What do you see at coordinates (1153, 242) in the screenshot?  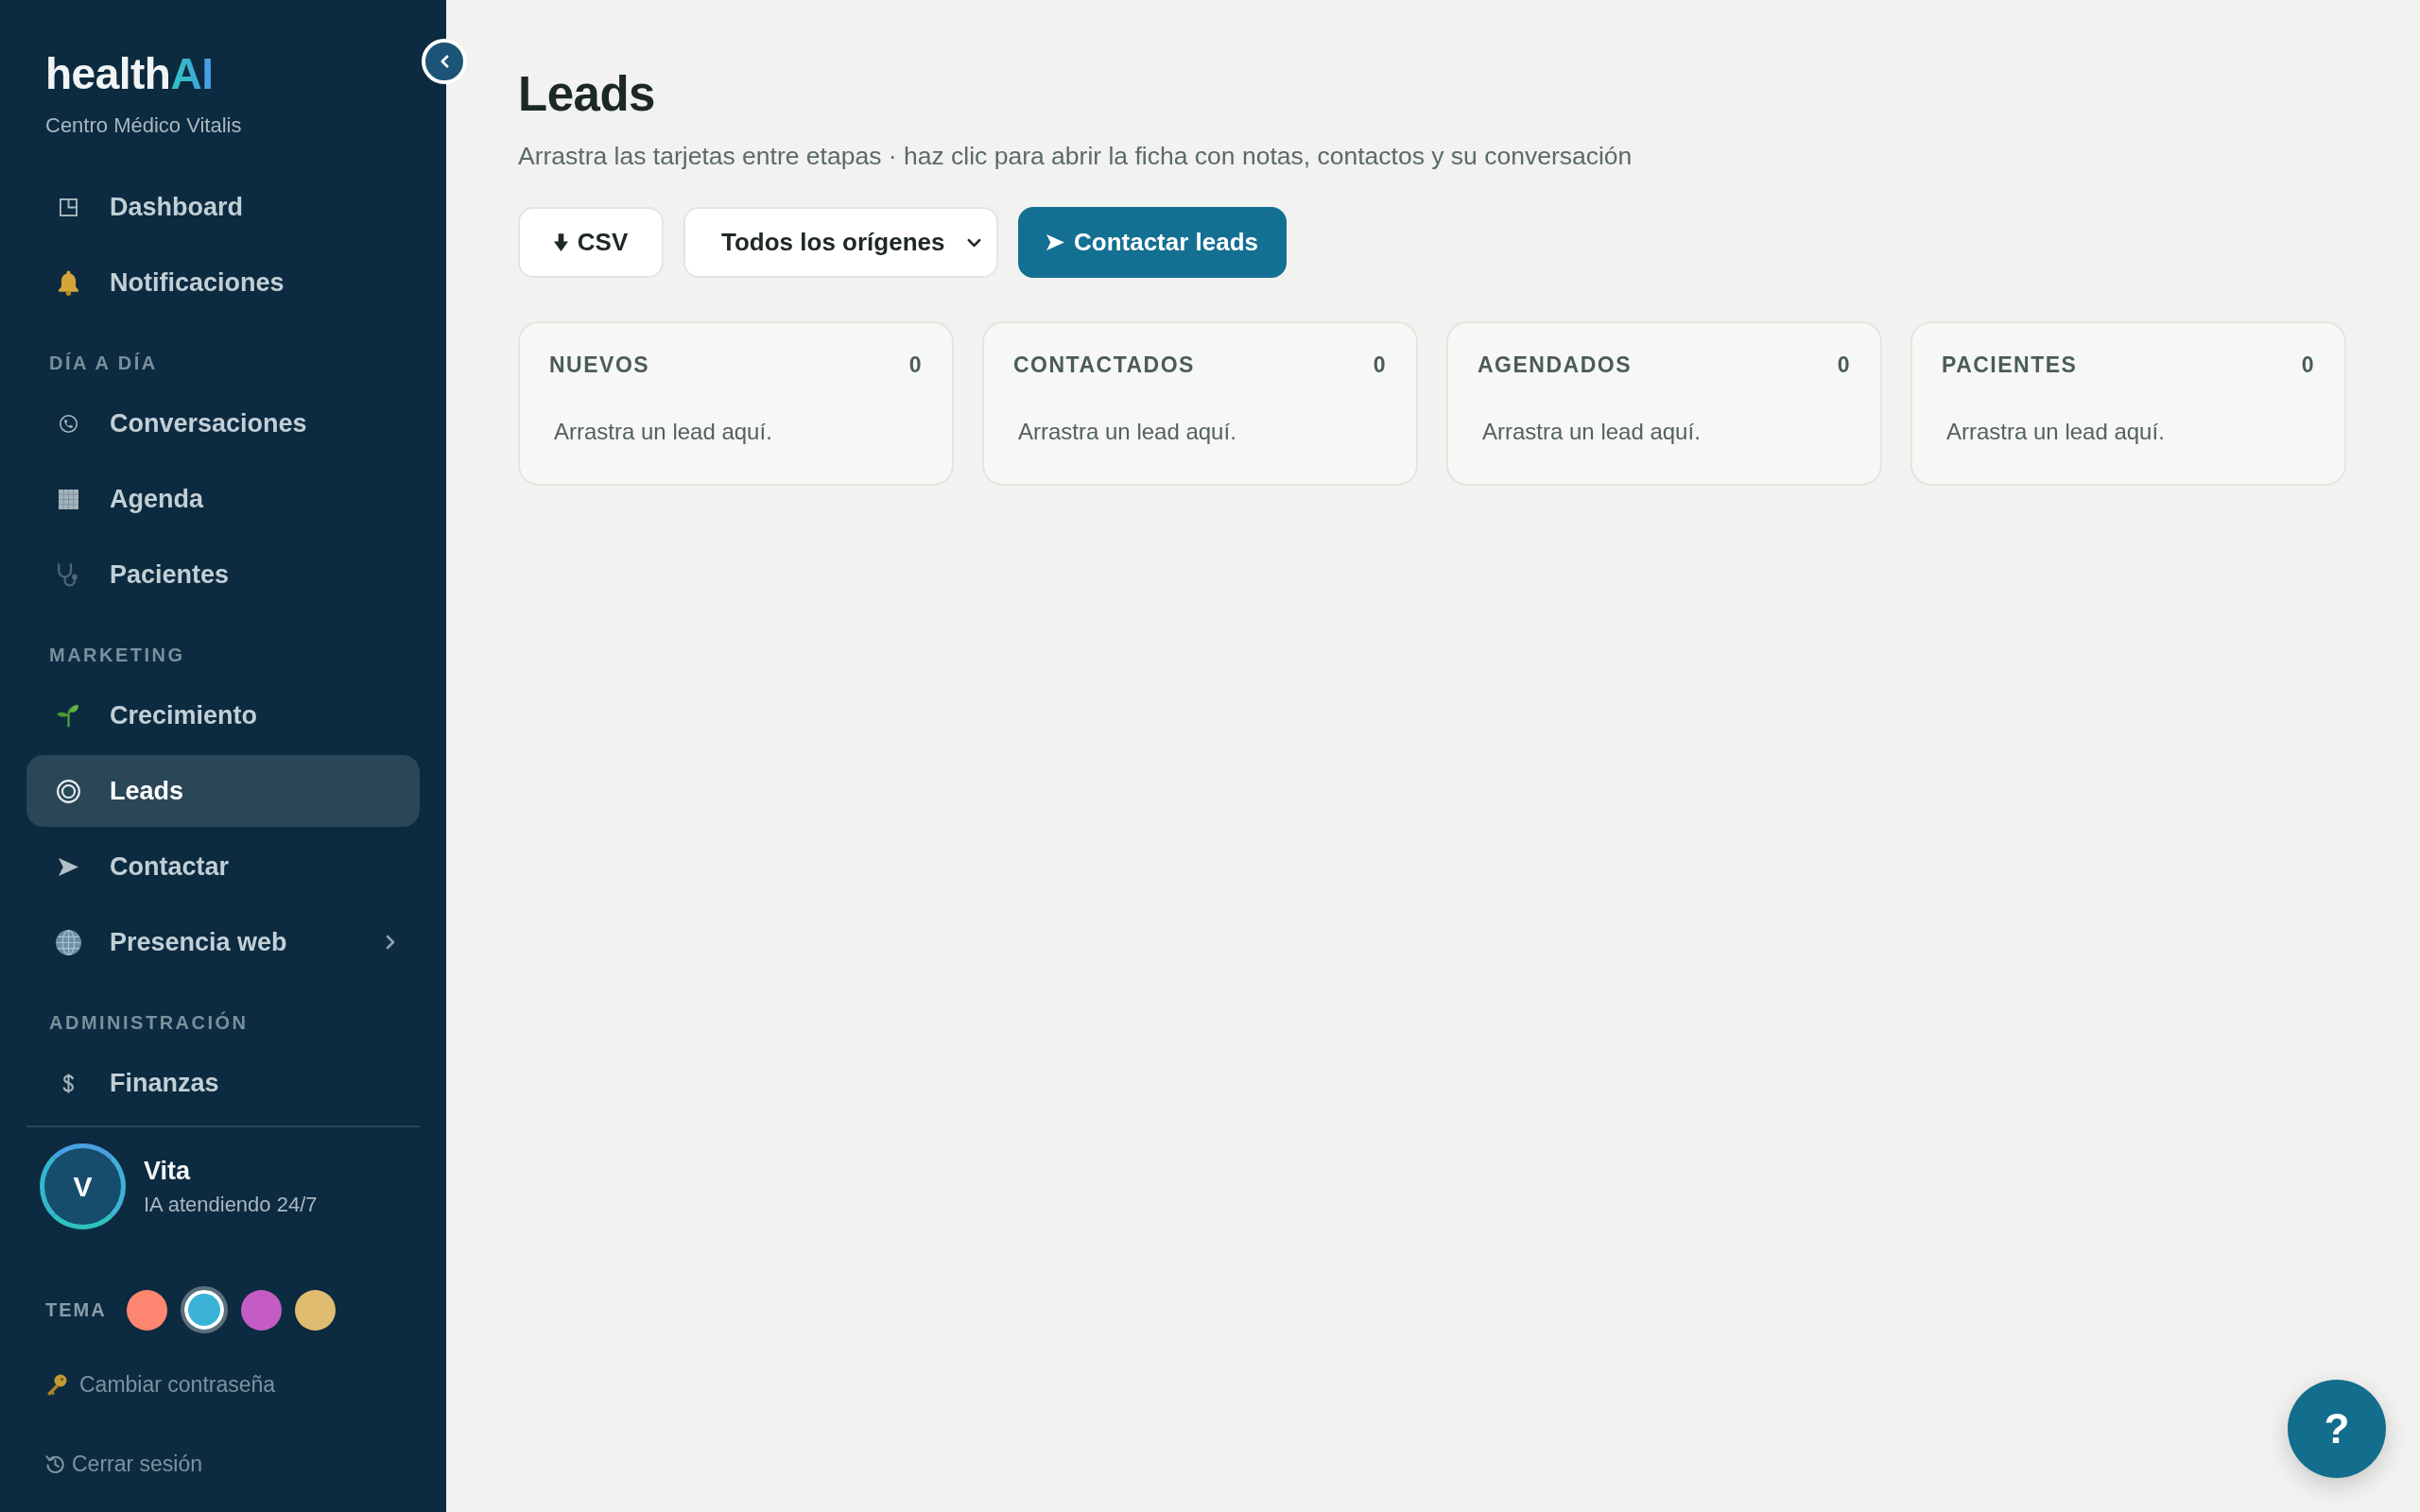 I see `contact-leads-button: Contactar leads` at bounding box center [1153, 242].